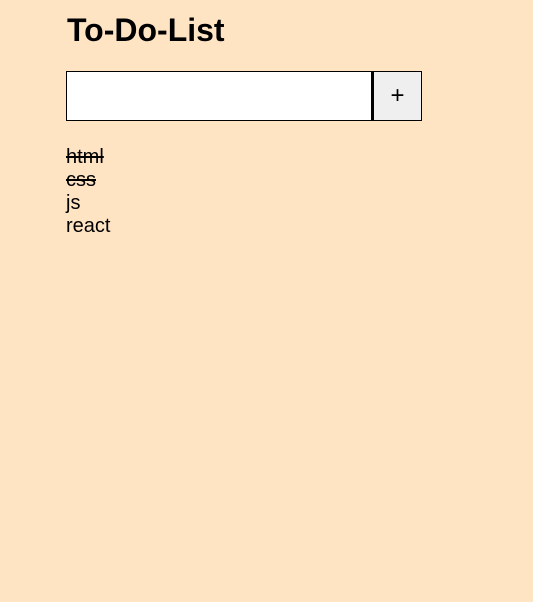 This screenshot has width=533, height=602. Describe the element at coordinates (146, 30) in the screenshot. I see `page-title: To-Do-List` at that location.